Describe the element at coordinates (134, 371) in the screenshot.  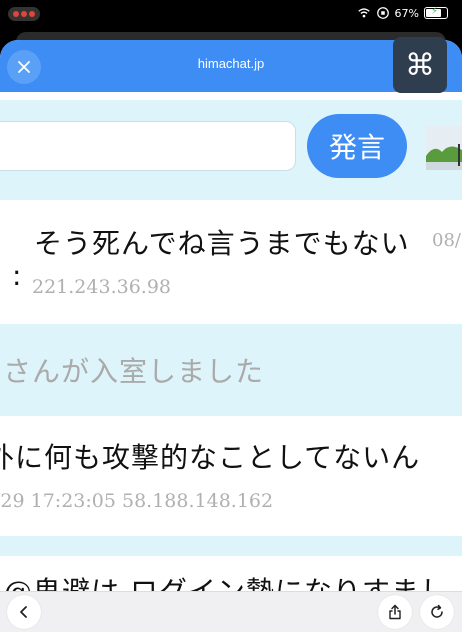
I see `message-text: さんが入室しました` at that location.